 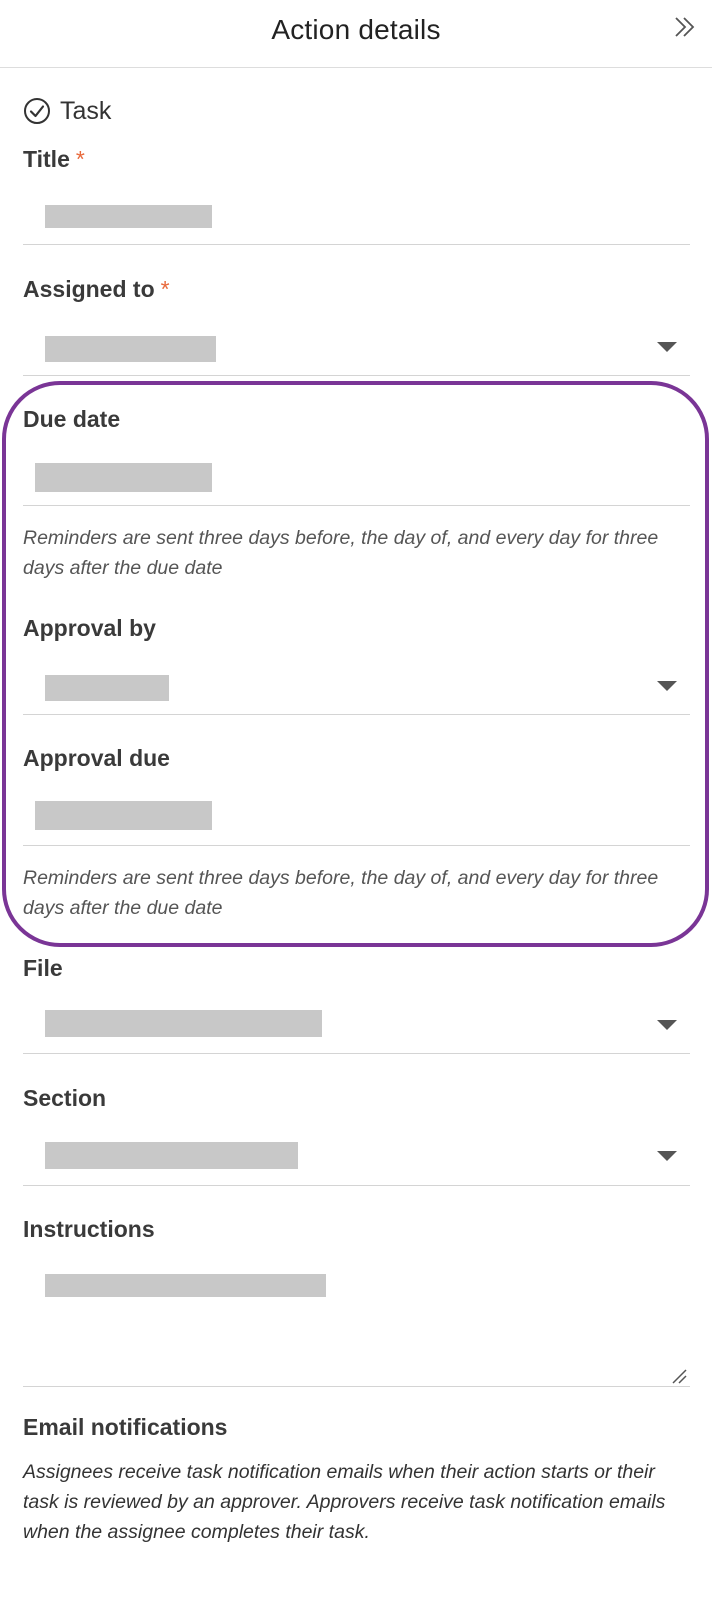 I want to click on section-underline, so click(x=356, y=1185).